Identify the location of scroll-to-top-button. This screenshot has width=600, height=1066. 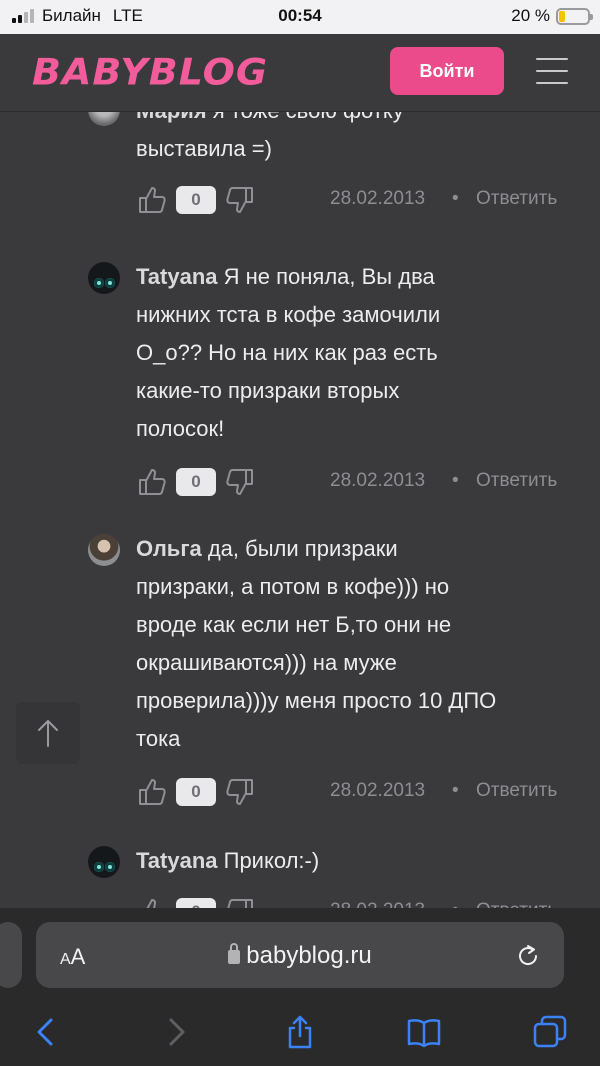
(48, 733).